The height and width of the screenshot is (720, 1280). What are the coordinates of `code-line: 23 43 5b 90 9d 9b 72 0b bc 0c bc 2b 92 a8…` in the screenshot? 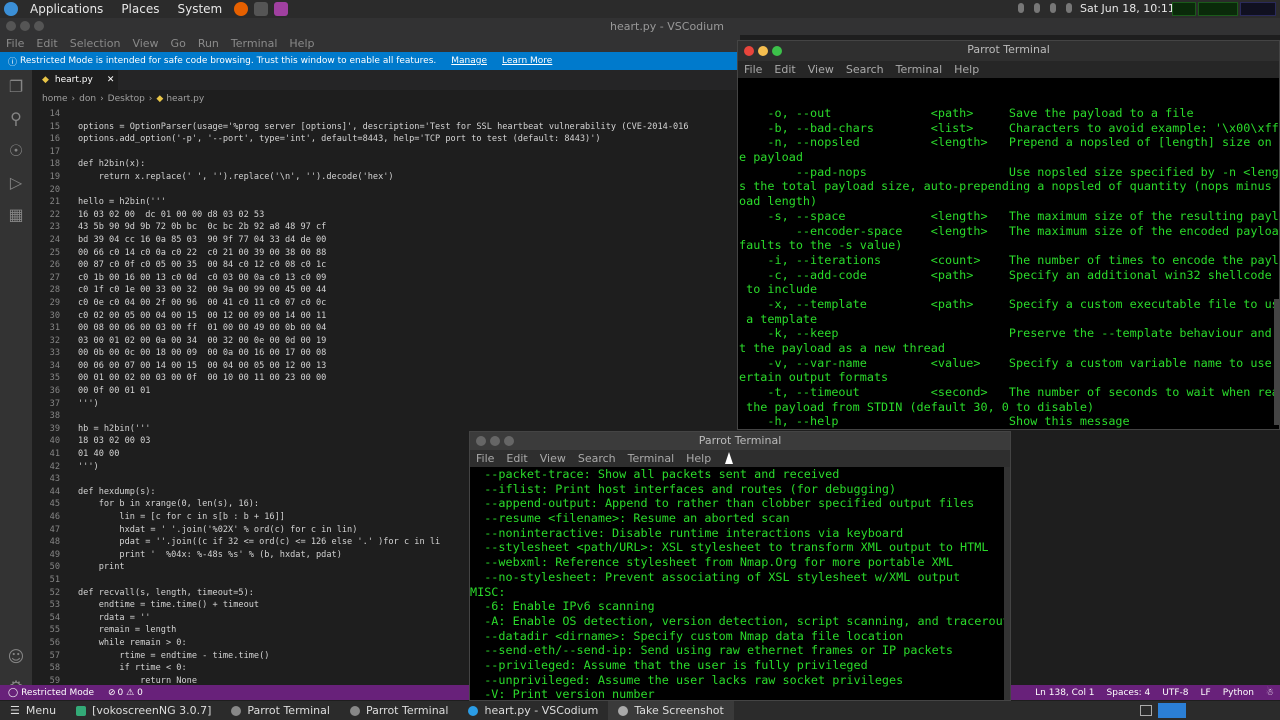 It's located at (386, 227).